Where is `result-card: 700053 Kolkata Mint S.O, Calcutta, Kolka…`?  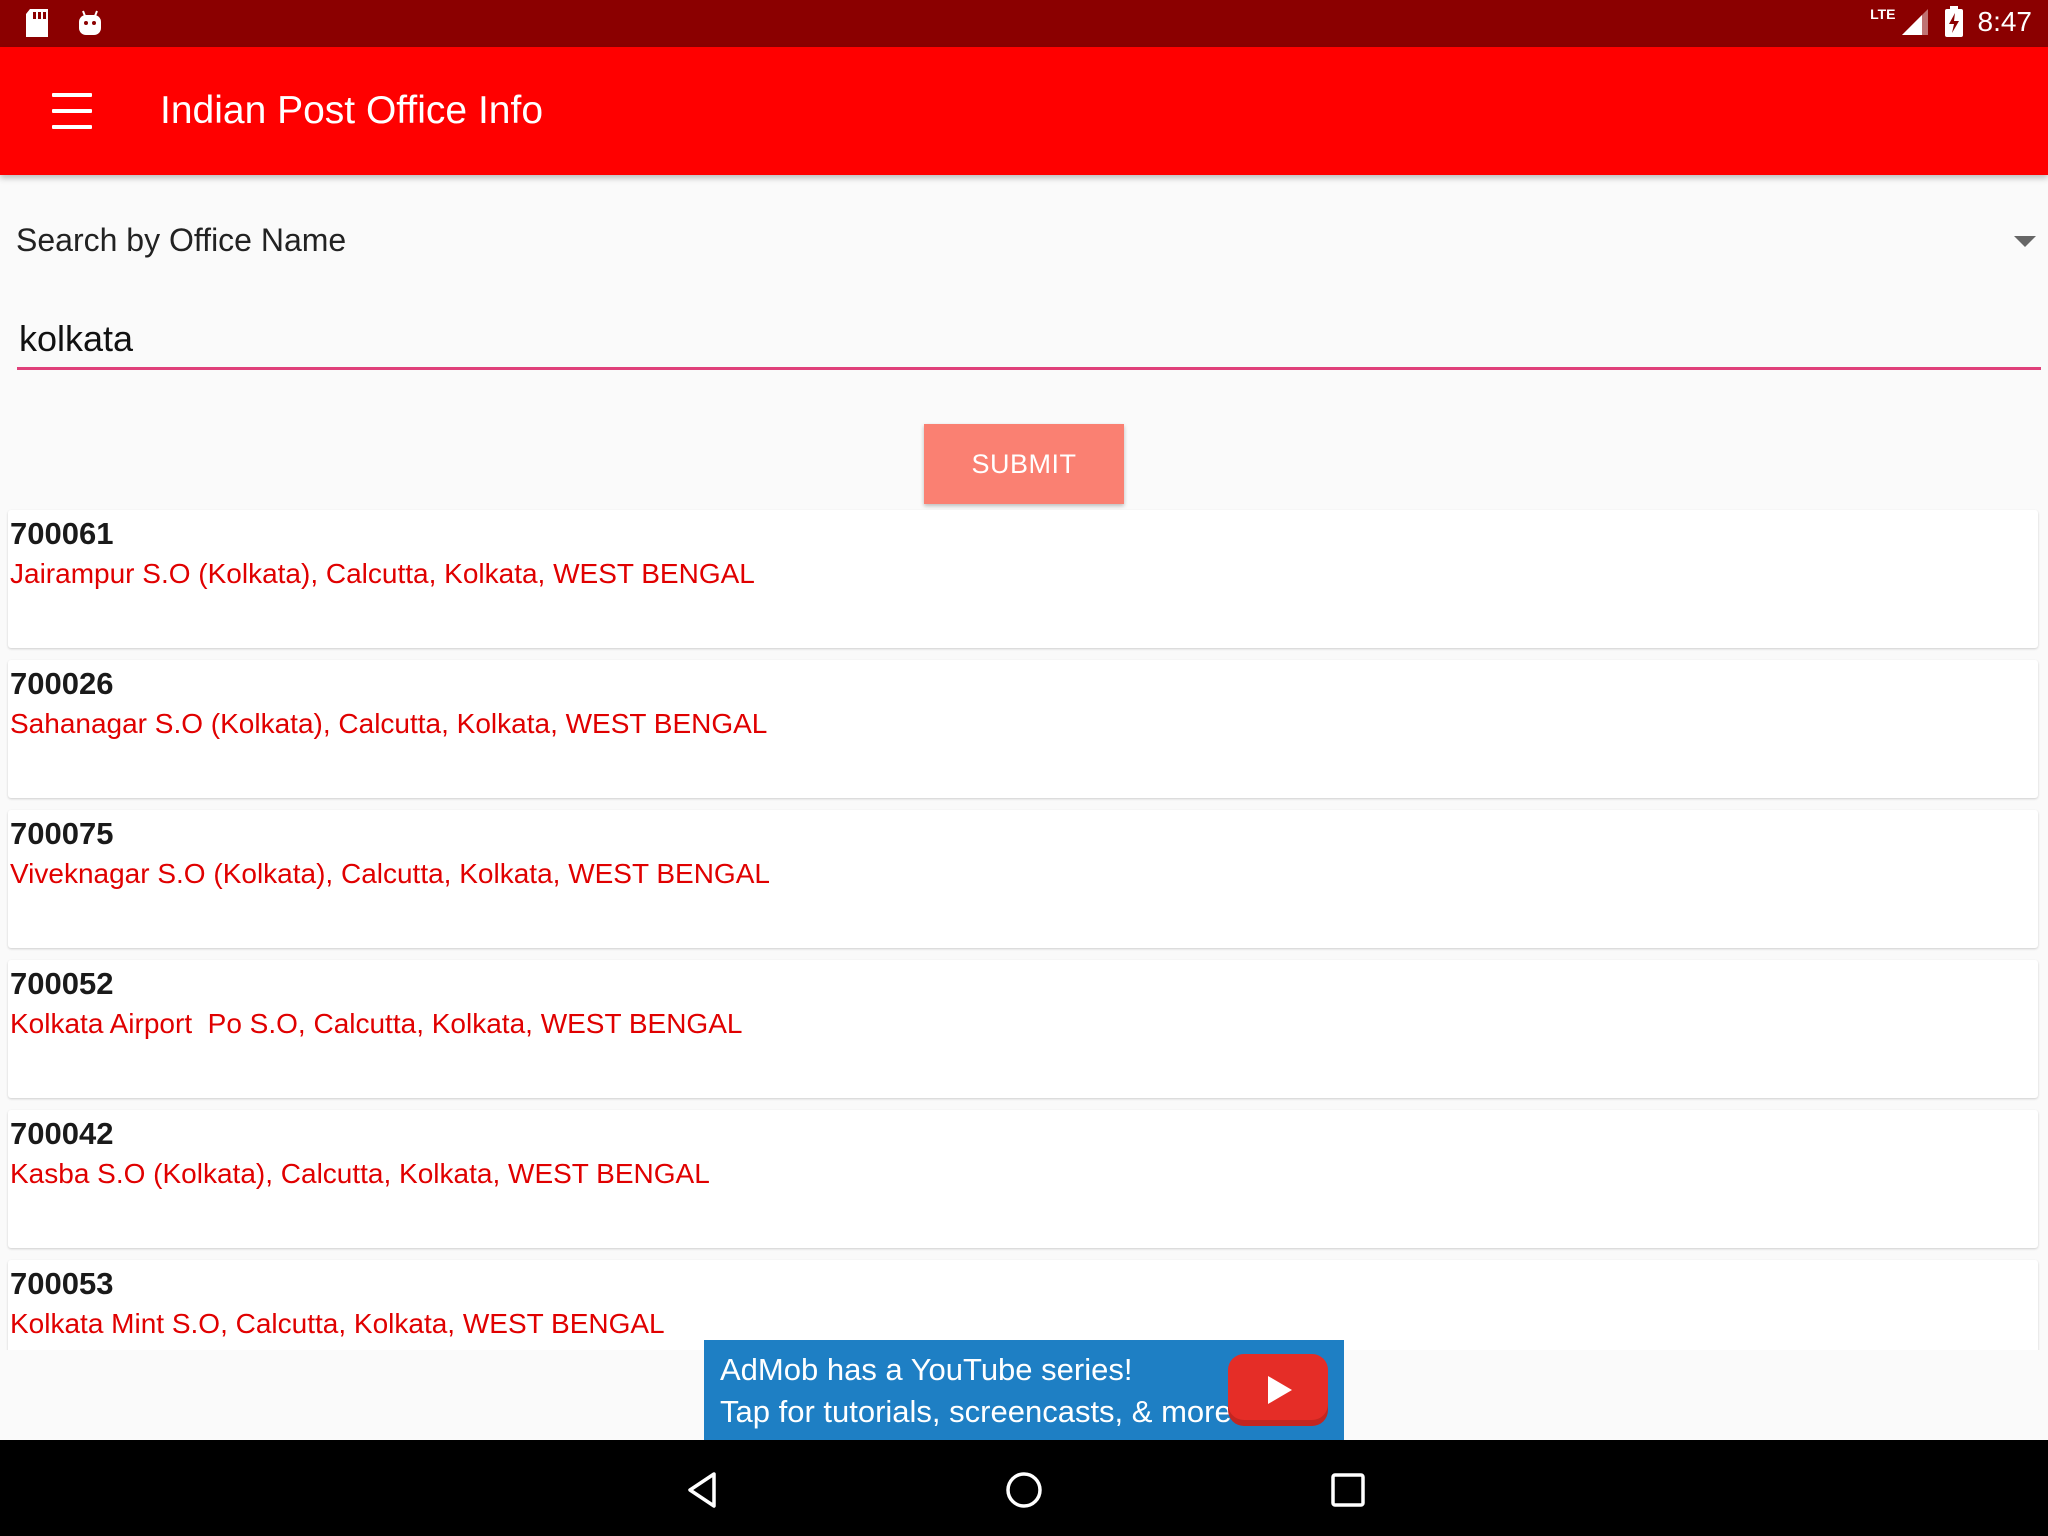
result-card: 700053 Kolkata Mint S.O, Calcutta, Kolka… is located at coordinates (1023, 1305).